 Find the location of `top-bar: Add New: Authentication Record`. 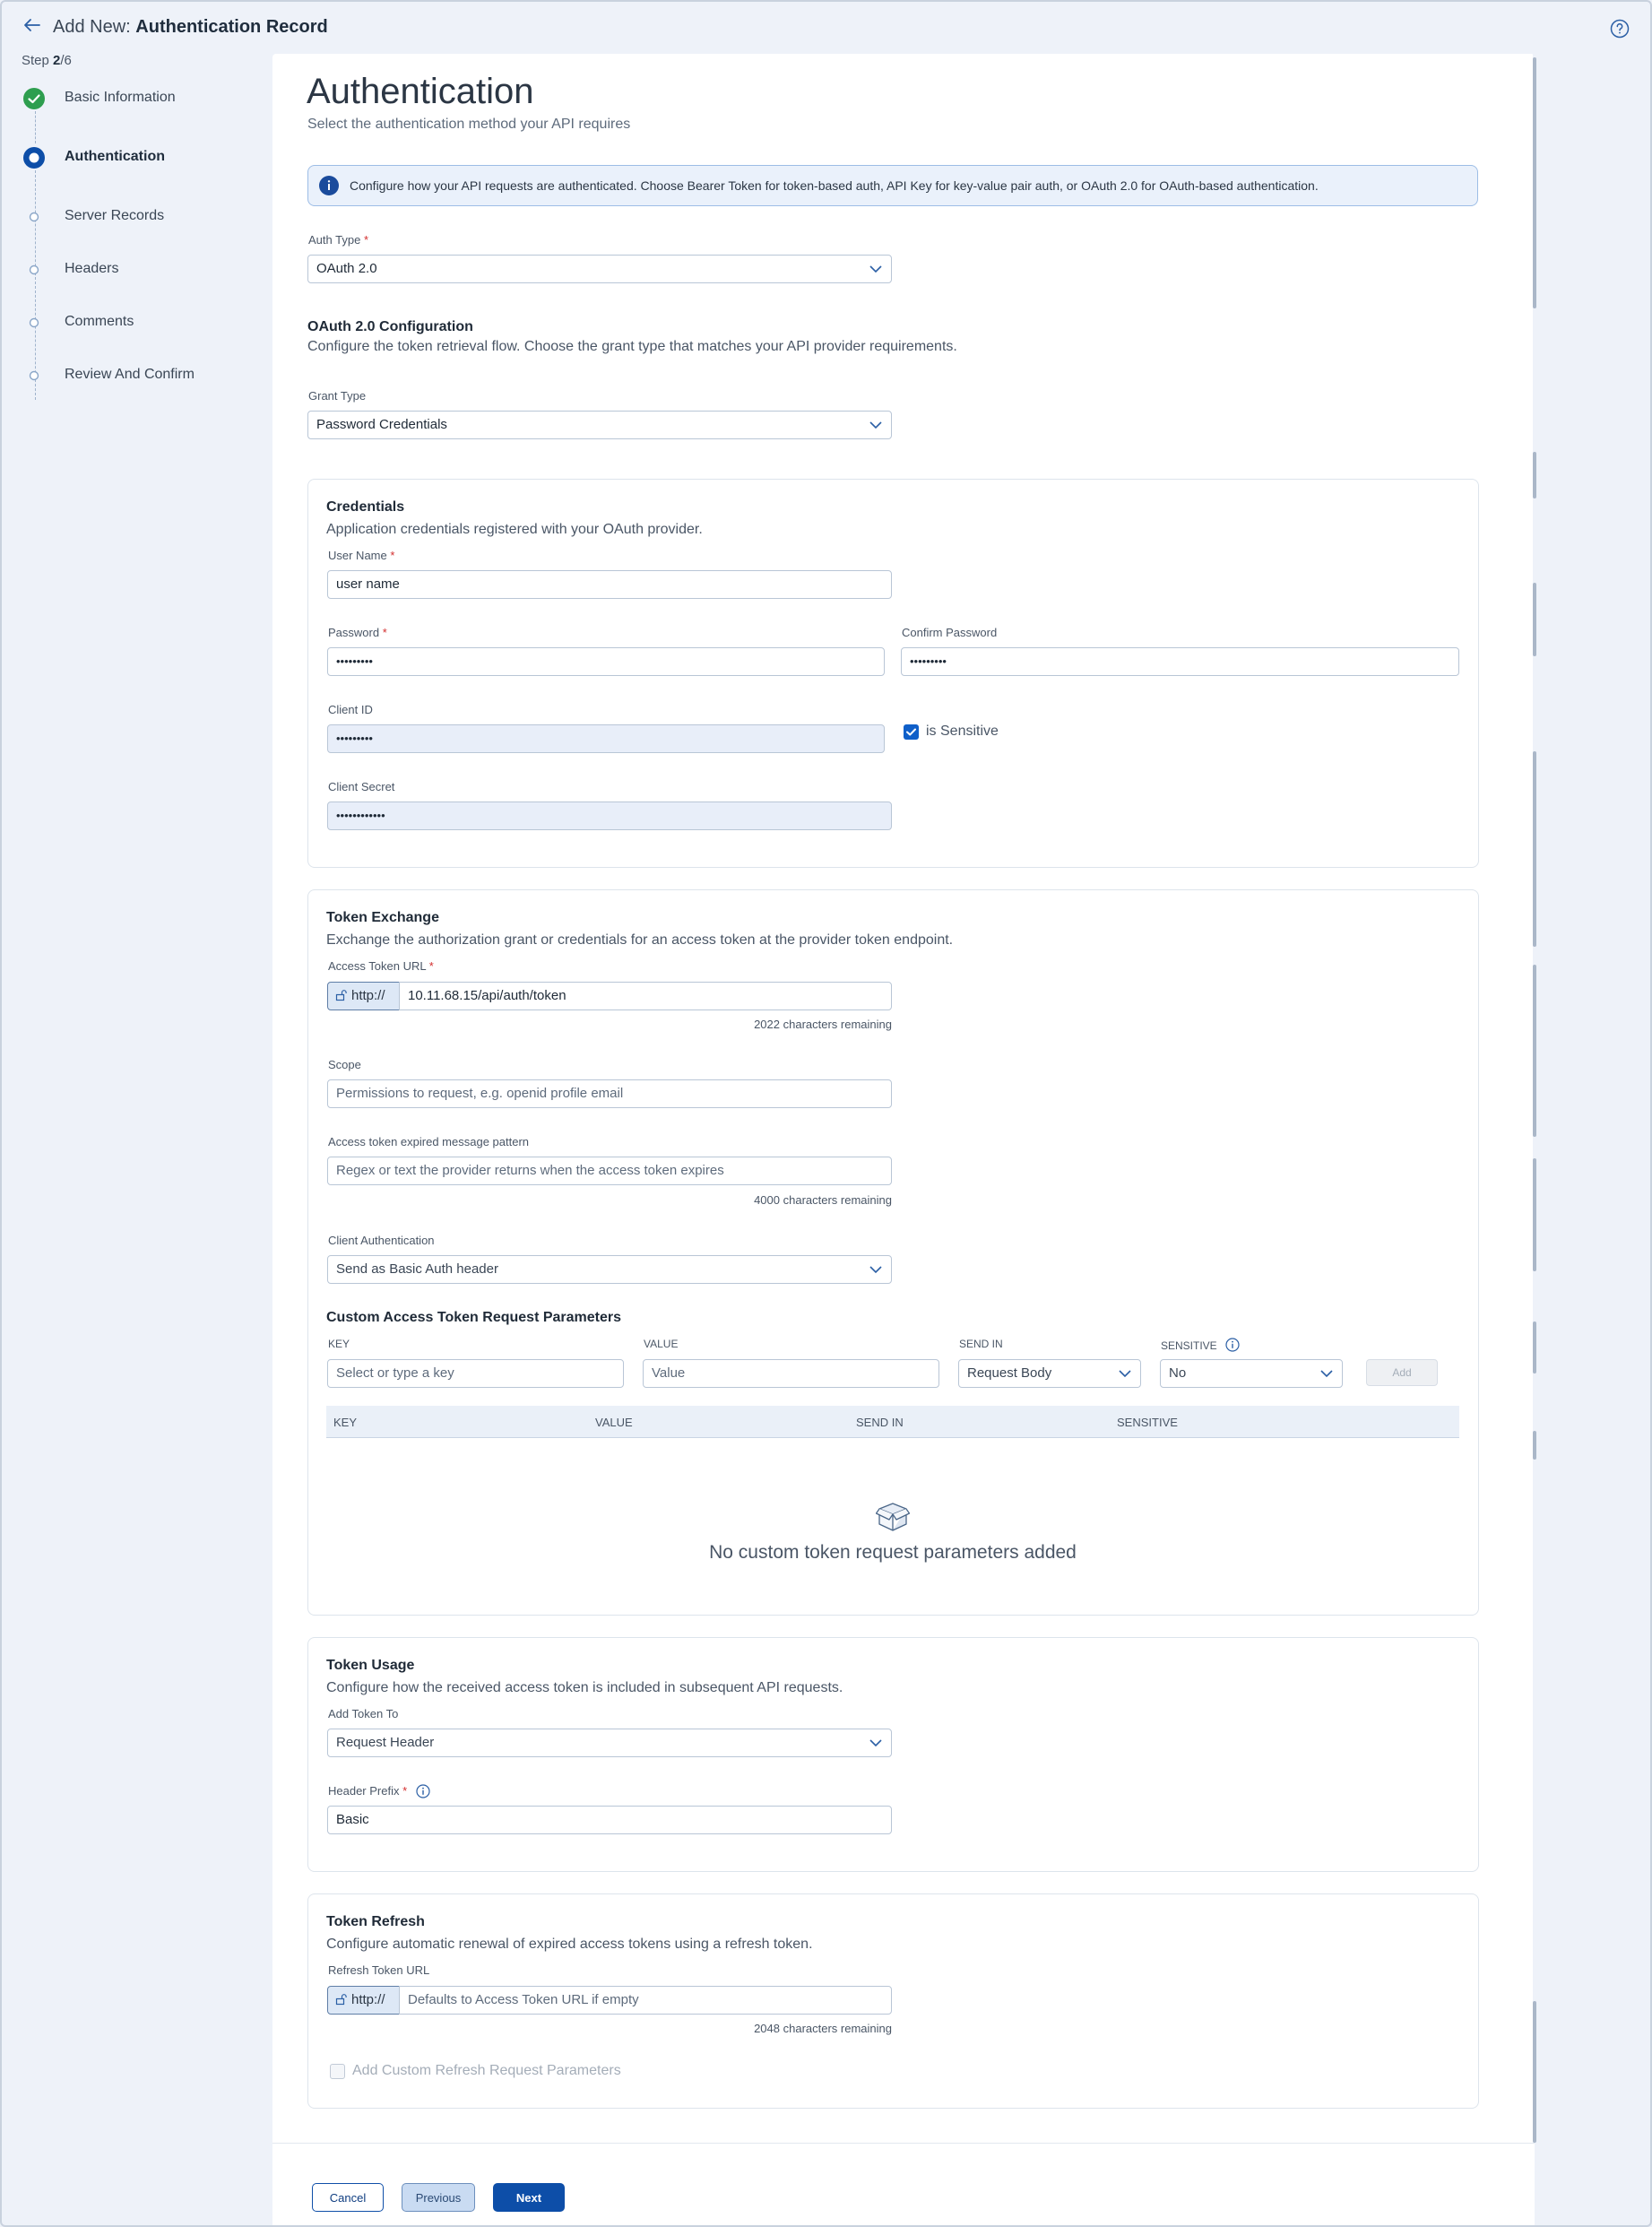

top-bar: Add New: Authentication Record is located at coordinates (826, 27).